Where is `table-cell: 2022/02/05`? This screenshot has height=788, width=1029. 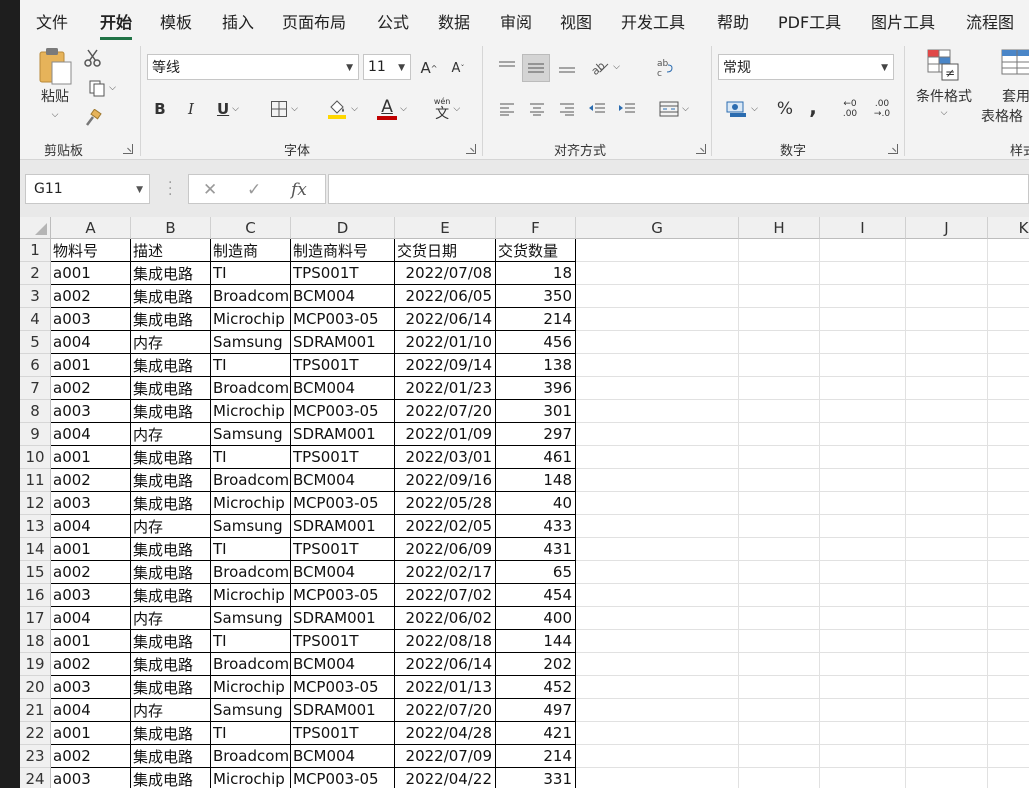
table-cell: 2022/02/05 is located at coordinates (445, 526).